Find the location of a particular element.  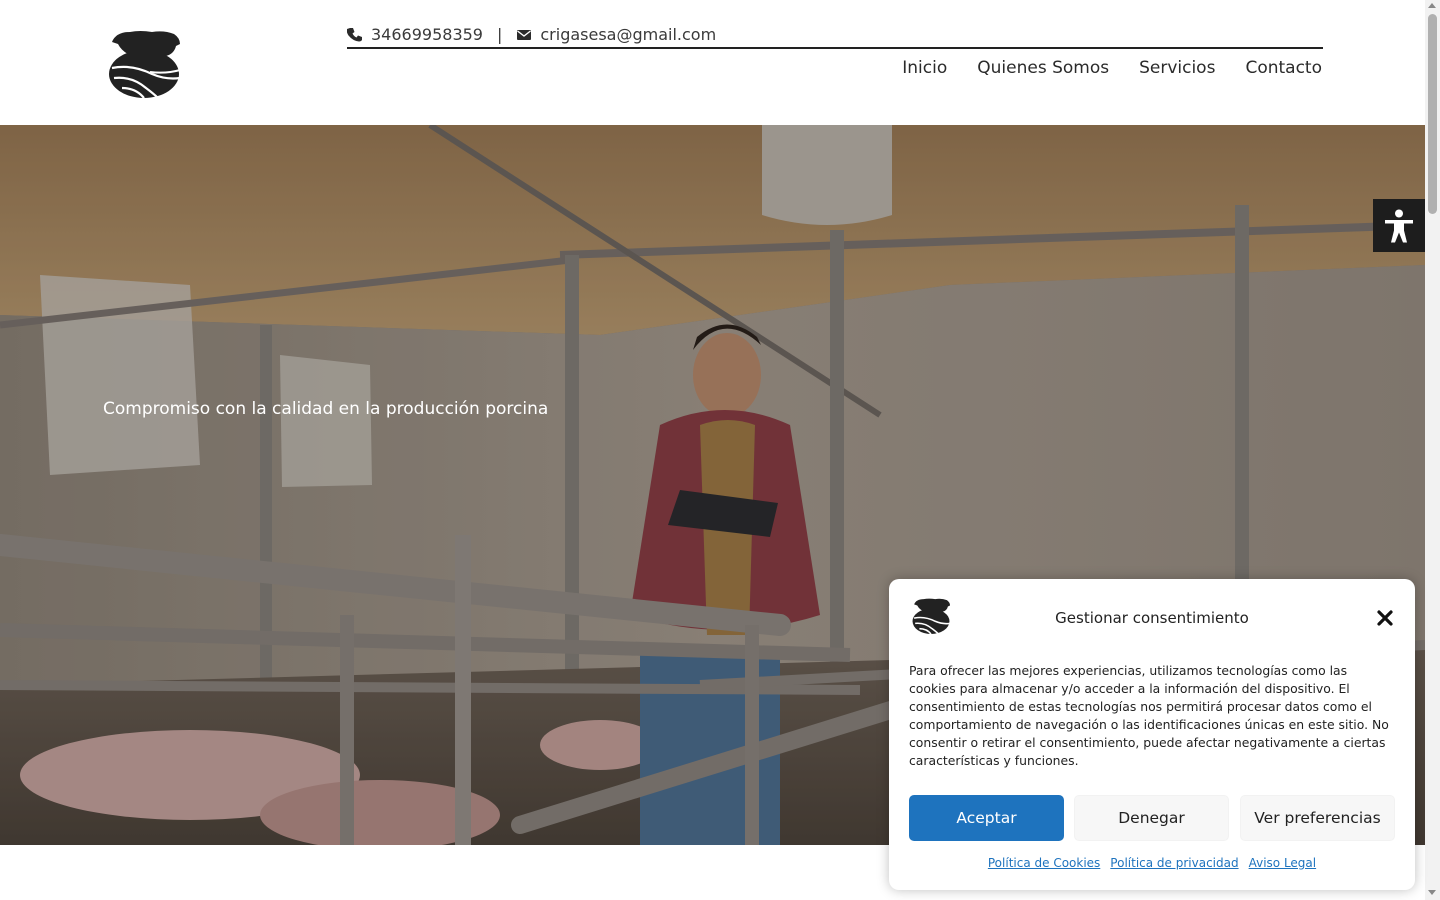

legal-notice-link: Aviso Legal is located at coordinates (1283, 863).